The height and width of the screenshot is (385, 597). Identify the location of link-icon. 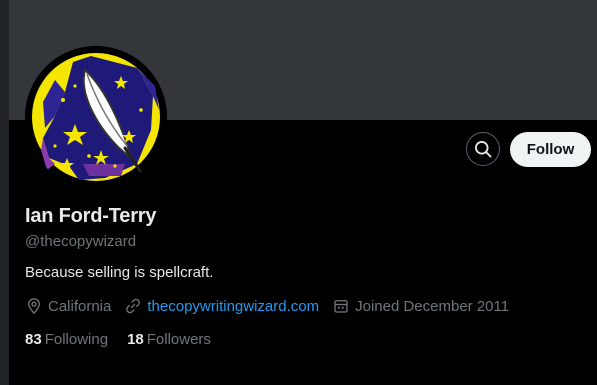
(133, 306).